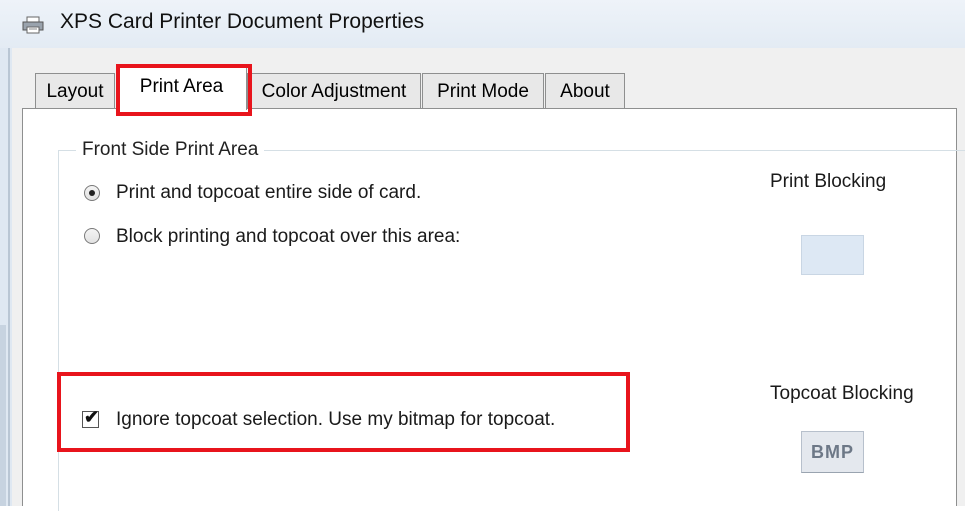 The width and height of the screenshot is (965, 511). Describe the element at coordinates (242, 21) in the screenshot. I see `window-title: XPS Card Printer Document Properties` at that location.